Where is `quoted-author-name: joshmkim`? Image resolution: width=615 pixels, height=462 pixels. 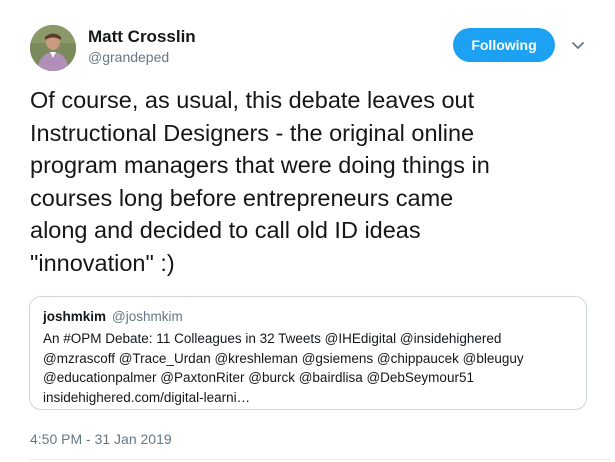
quoted-author-name: joshmkim is located at coordinates (75, 316).